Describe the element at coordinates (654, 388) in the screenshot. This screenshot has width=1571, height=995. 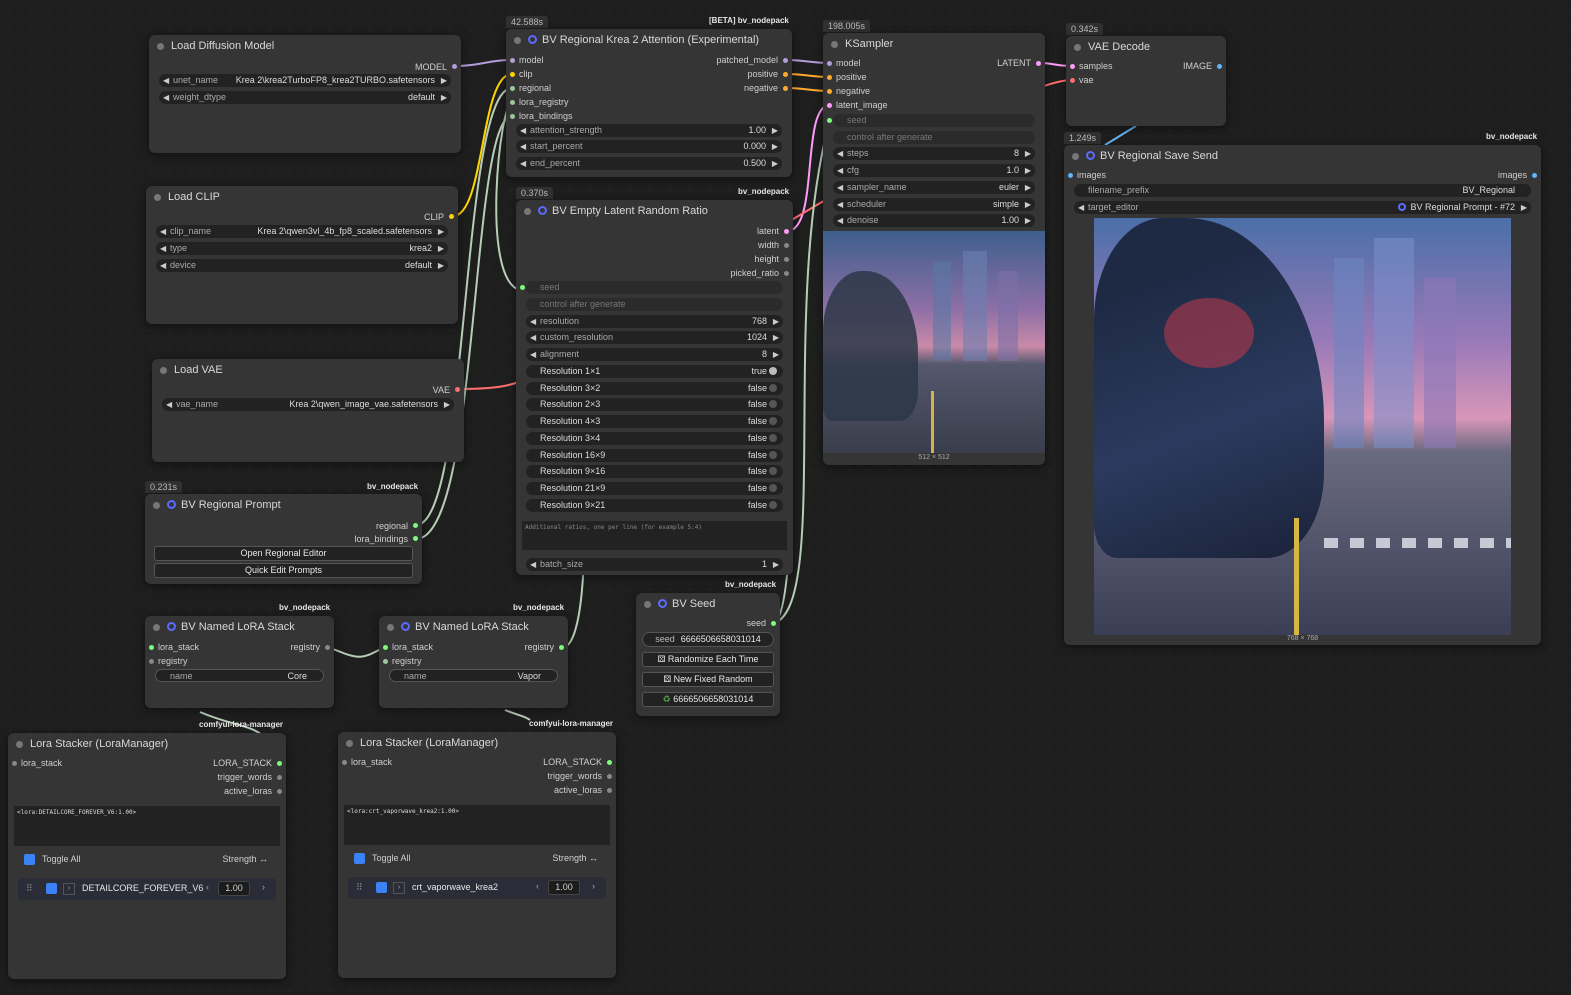
I see `toggle-3x2: Resolution 3×2 false` at that location.